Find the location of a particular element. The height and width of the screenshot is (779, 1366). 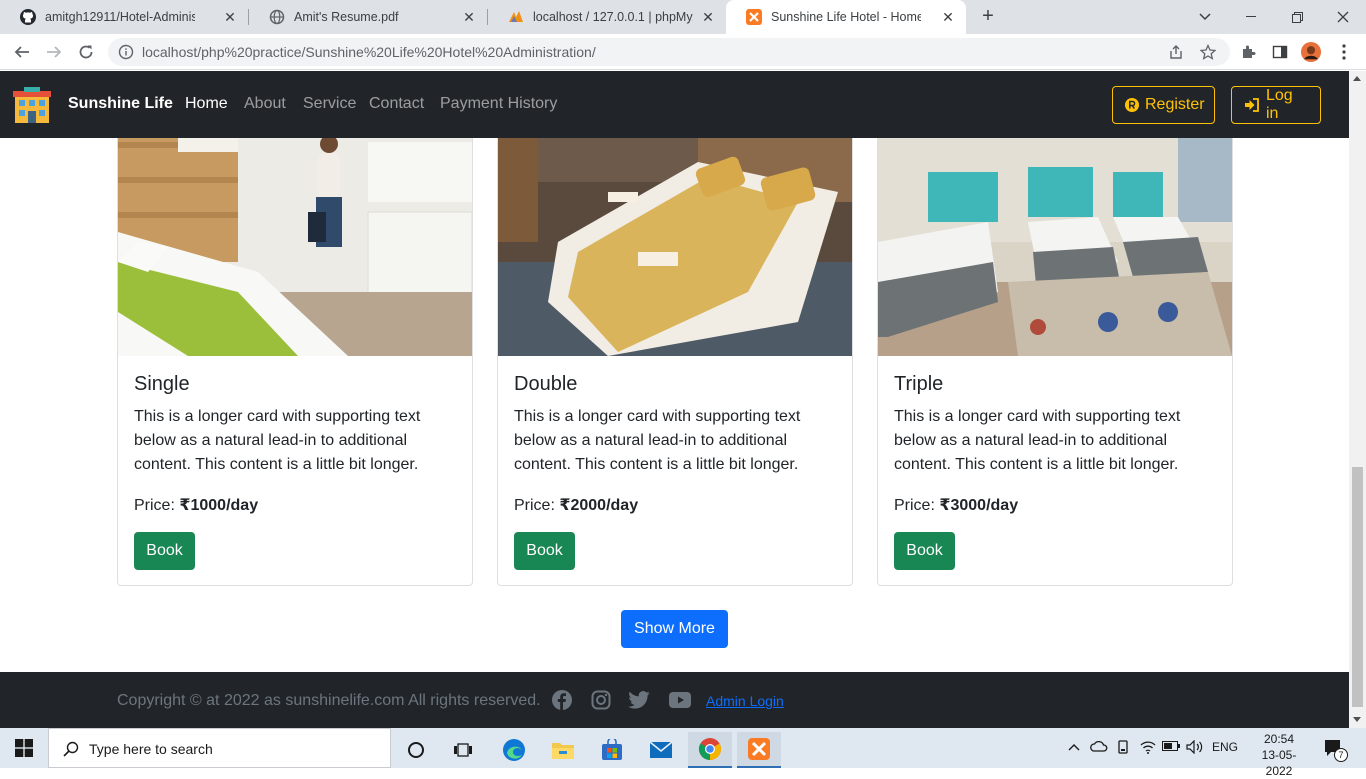

show-more-button: Show More is located at coordinates (674, 629).